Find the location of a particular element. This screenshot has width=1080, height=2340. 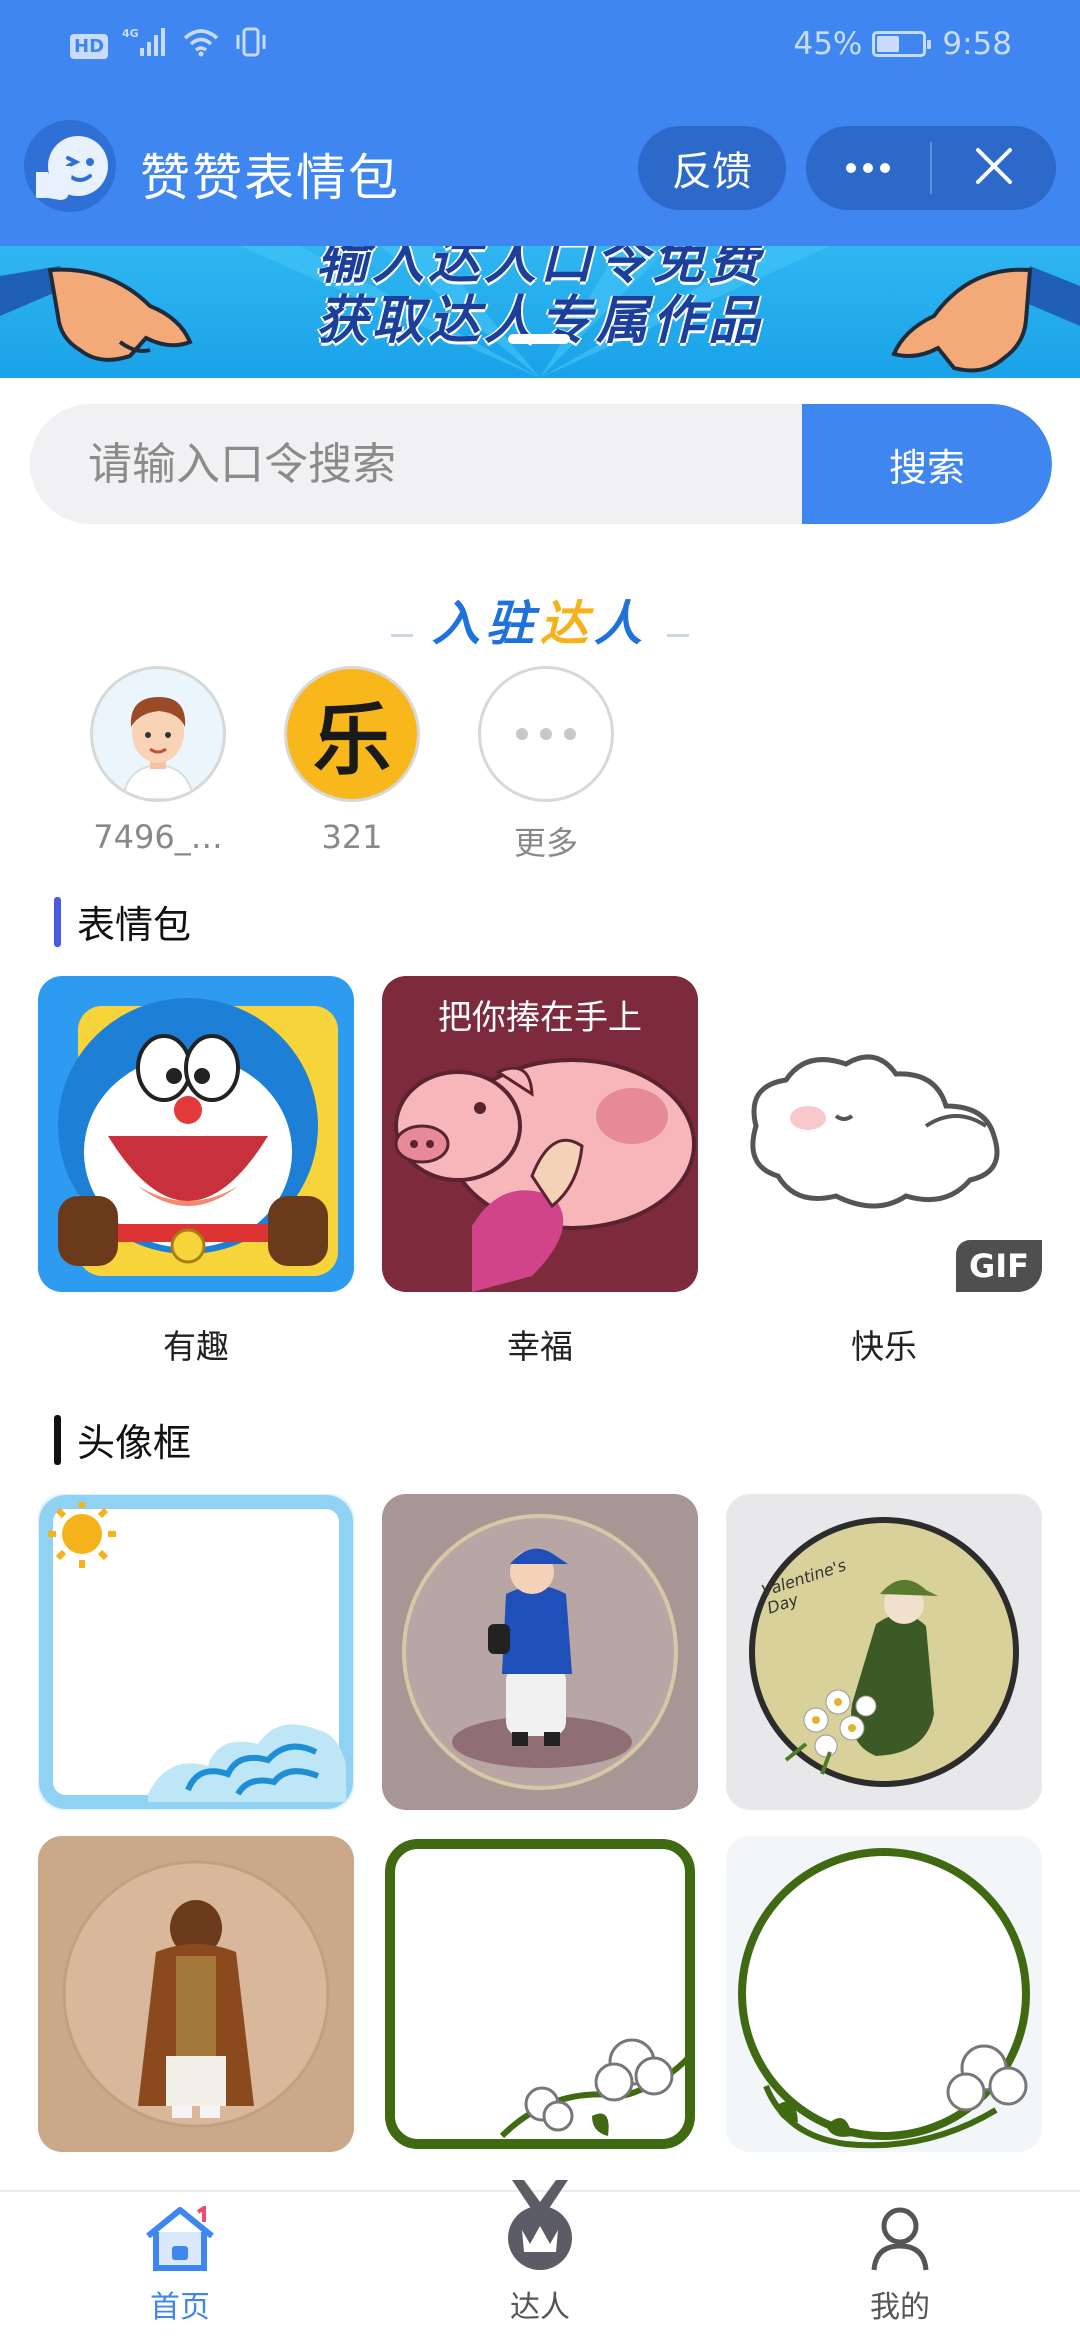

cotton-square-frame-icon is located at coordinates (540, 1994).